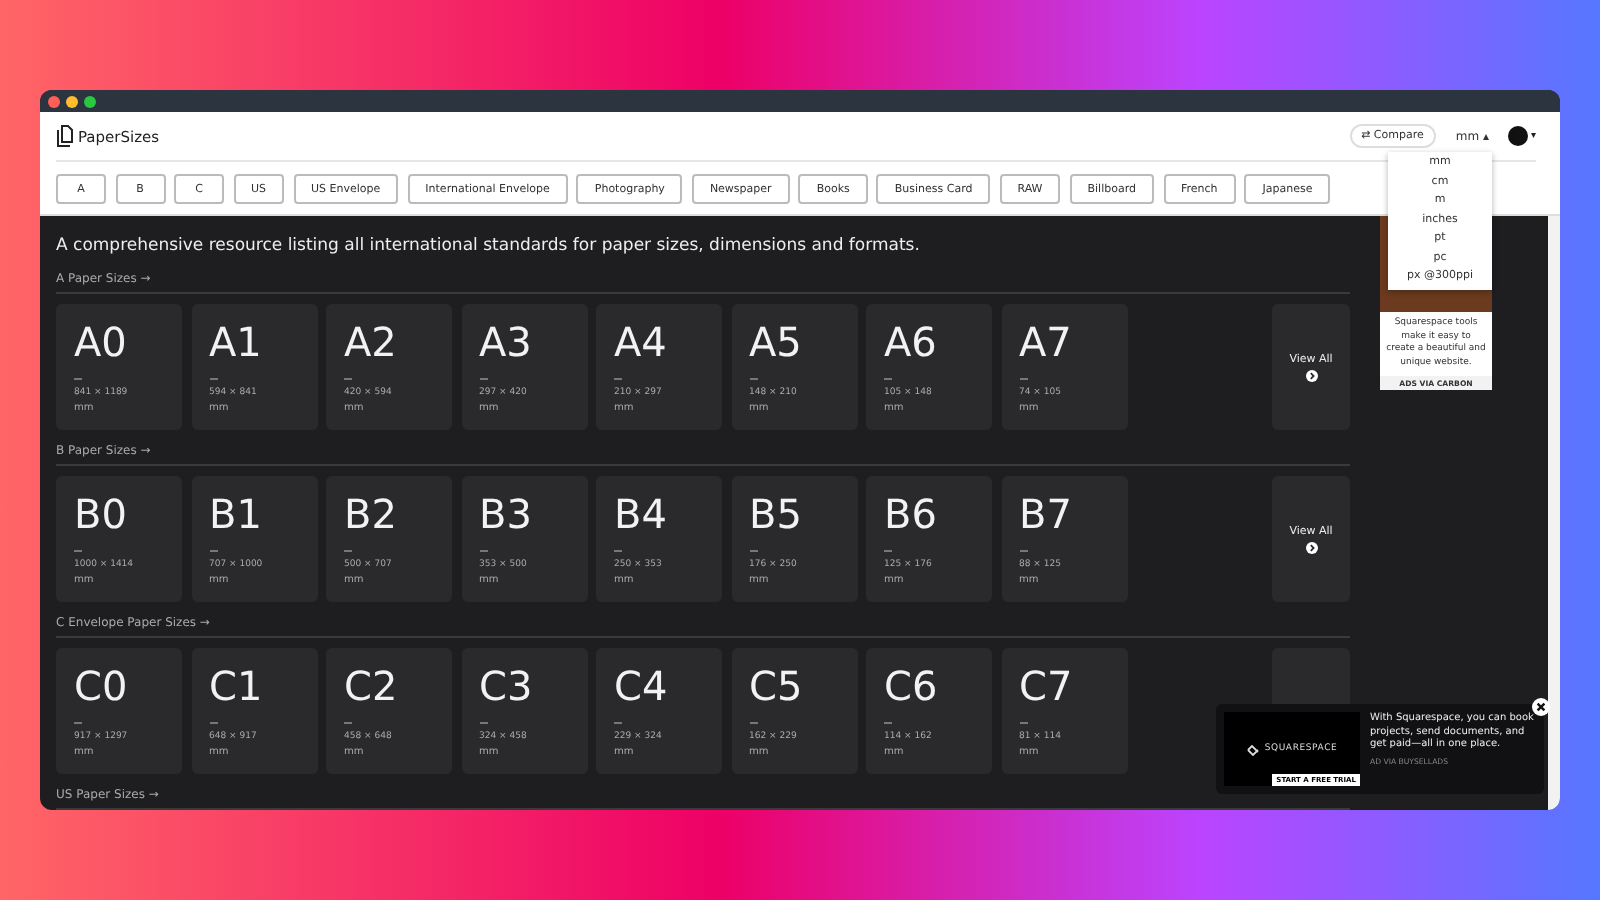  What do you see at coordinates (65, 136) in the screenshot?
I see `document-icon` at bounding box center [65, 136].